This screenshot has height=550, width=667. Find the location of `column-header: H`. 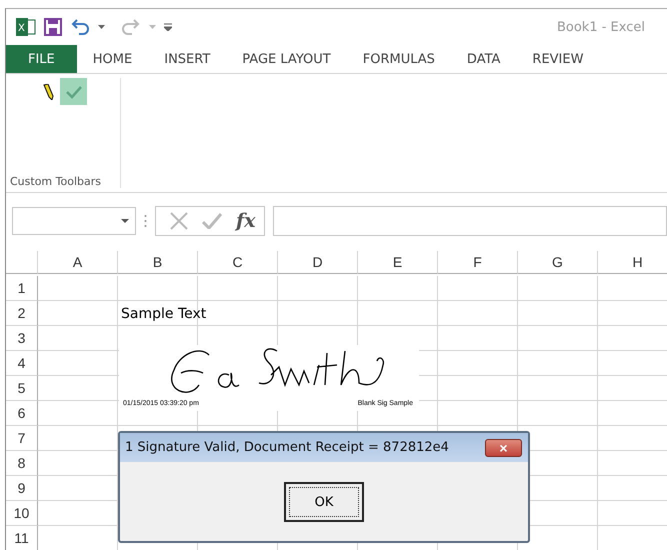

column-header: H is located at coordinates (632, 262).